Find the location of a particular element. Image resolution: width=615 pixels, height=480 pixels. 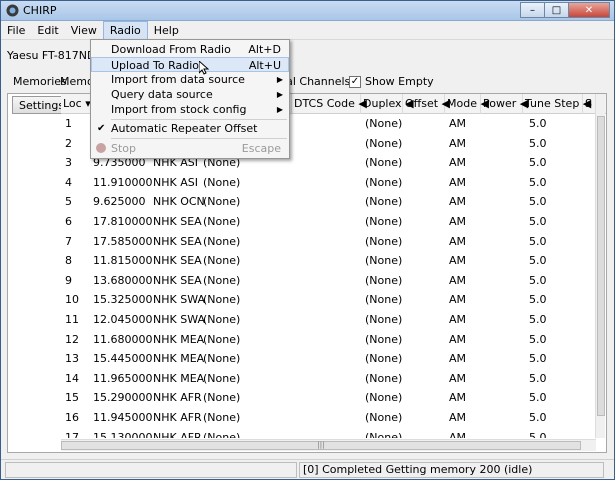

radio-tab: Yaesu FT-817ND: is located at coordinates (53, 56).